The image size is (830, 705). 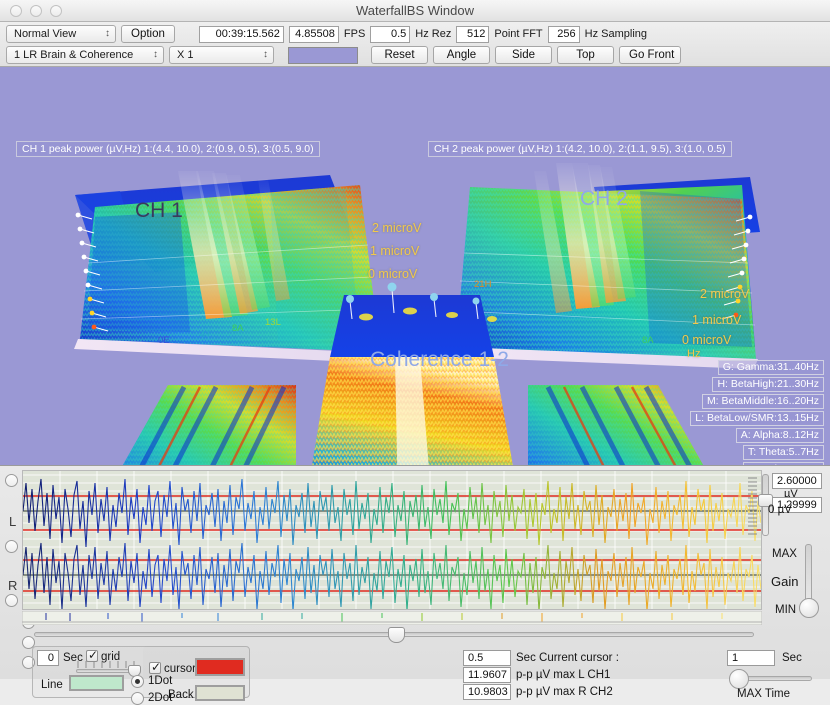 What do you see at coordinates (323, 55) in the screenshot?
I see `color-swatch` at bounding box center [323, 55].